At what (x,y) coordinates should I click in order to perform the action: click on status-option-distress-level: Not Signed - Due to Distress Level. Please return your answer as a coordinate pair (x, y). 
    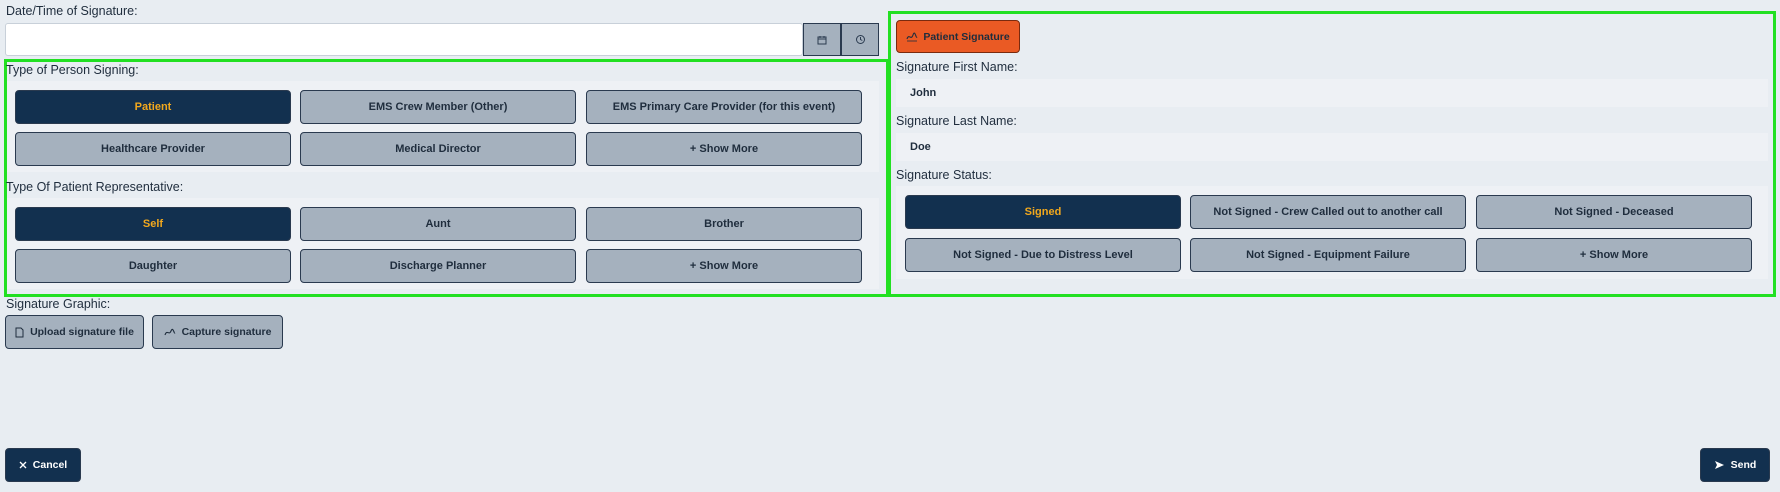
    Looking at the image, I should click on (1043, 255).